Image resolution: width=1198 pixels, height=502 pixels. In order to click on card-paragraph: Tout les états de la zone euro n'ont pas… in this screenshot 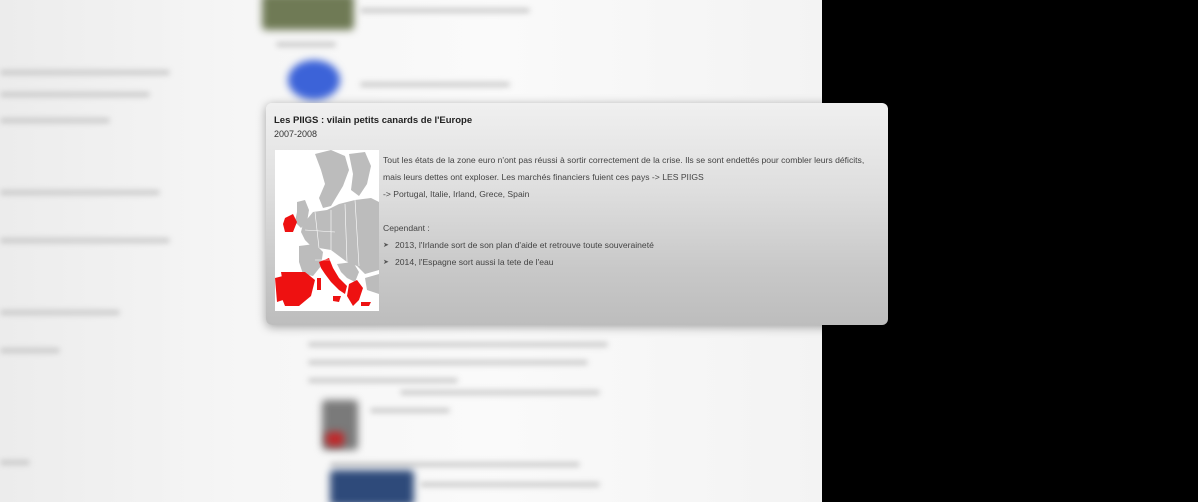, I will do `click(624, 168)`.